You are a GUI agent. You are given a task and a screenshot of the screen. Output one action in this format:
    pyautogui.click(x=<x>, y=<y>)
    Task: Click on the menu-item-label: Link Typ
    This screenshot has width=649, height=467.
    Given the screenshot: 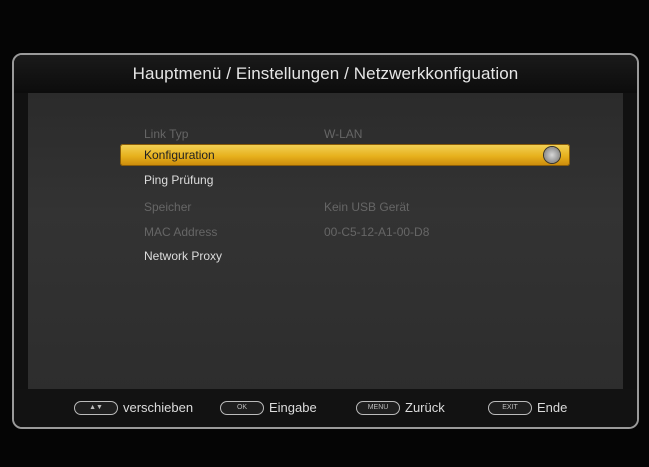 What is the action you would take?
    pyautogui.click(x=166, y=134)
    